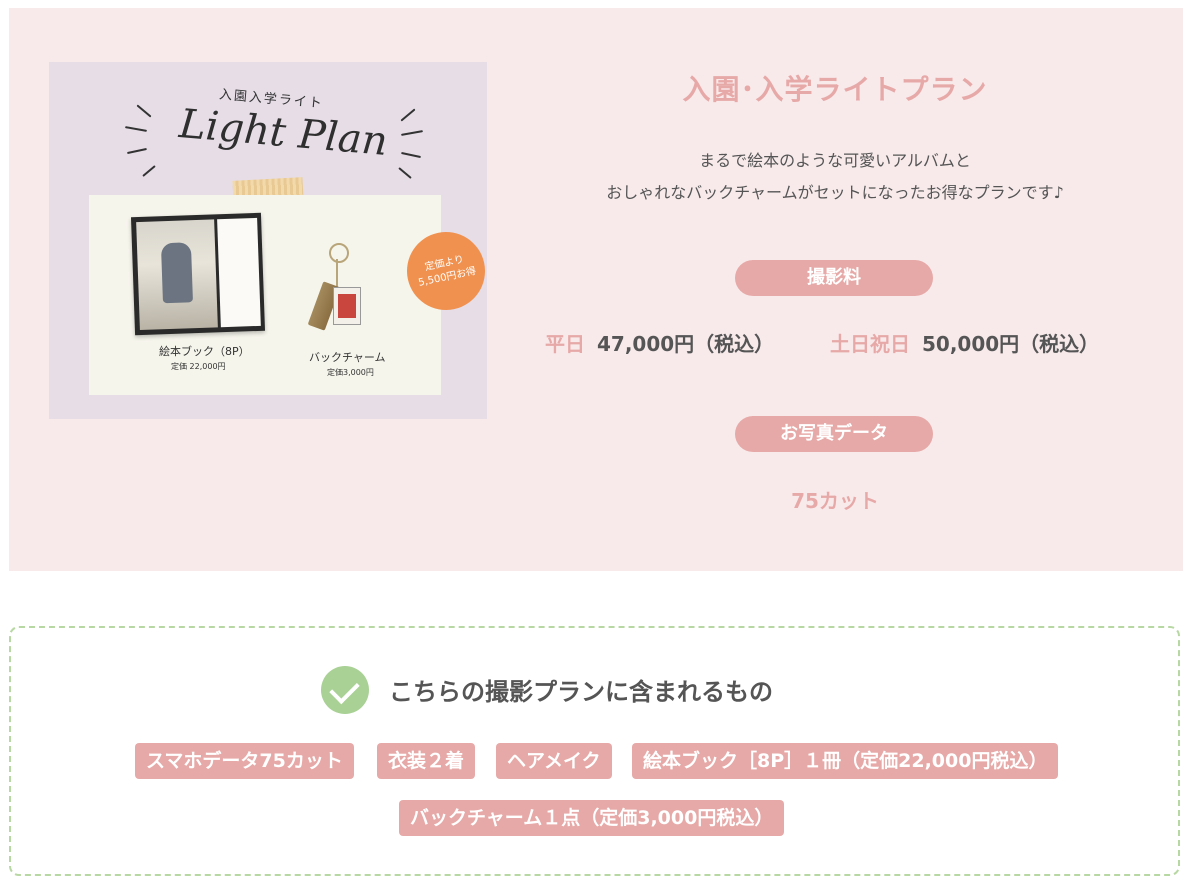 This screenshot has height=888, width=1194. I want to click on weekend-price-value: 50,000円（税込）, so click(1011, 344).